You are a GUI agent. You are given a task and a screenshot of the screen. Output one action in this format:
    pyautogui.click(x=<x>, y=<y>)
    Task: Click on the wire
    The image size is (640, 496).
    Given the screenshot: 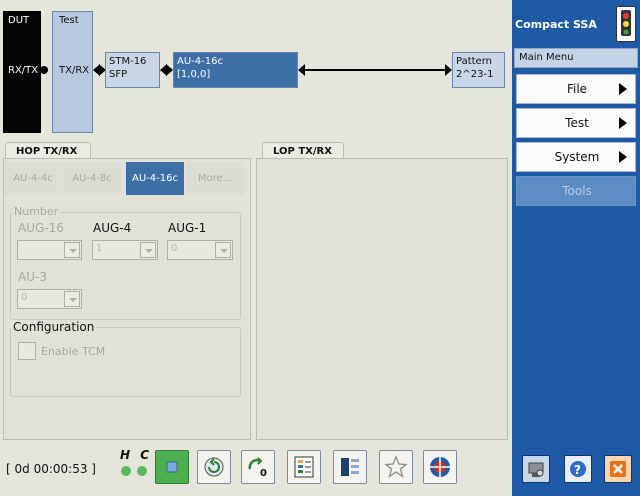 What is the action you would take?
    pyautogui.click(x=375, y=70)
    